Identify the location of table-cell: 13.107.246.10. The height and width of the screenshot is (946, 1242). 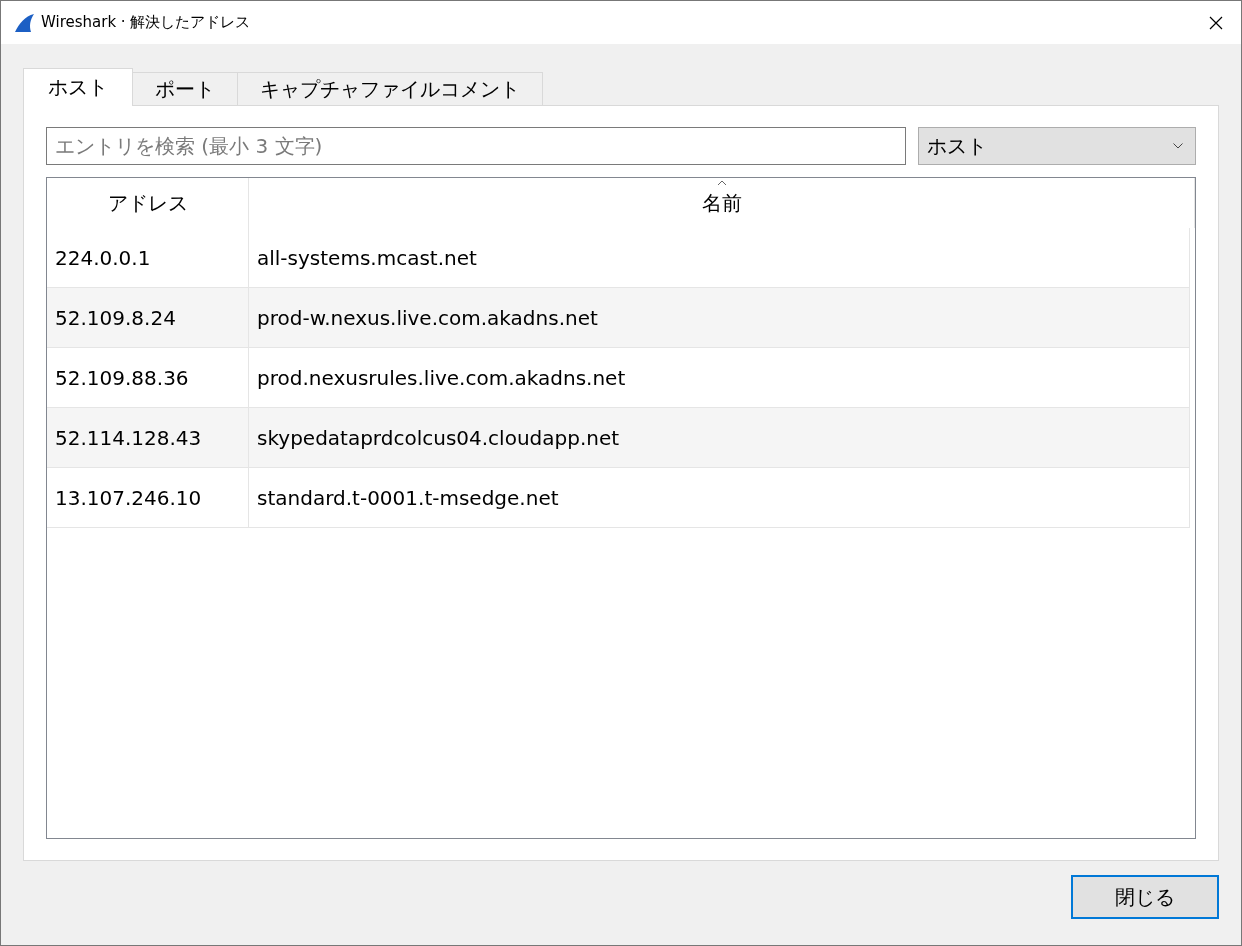
(148, 497).